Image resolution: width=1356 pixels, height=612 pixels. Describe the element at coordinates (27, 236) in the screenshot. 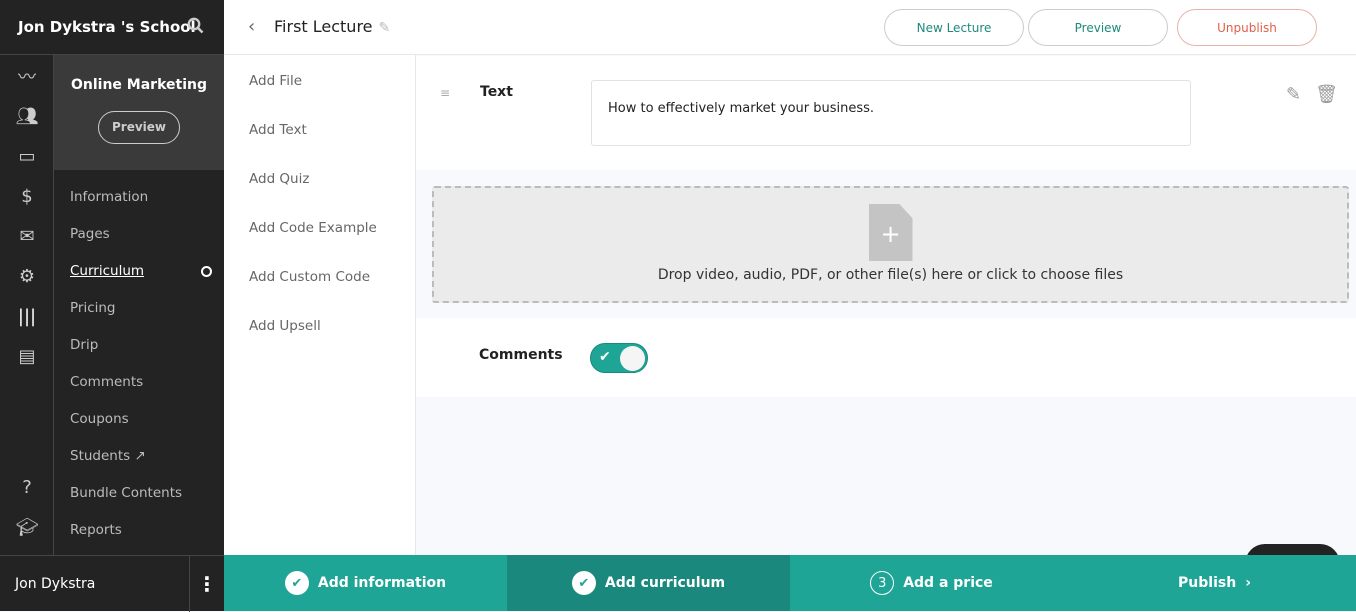

I see `mail-icon: ✉` at that location.